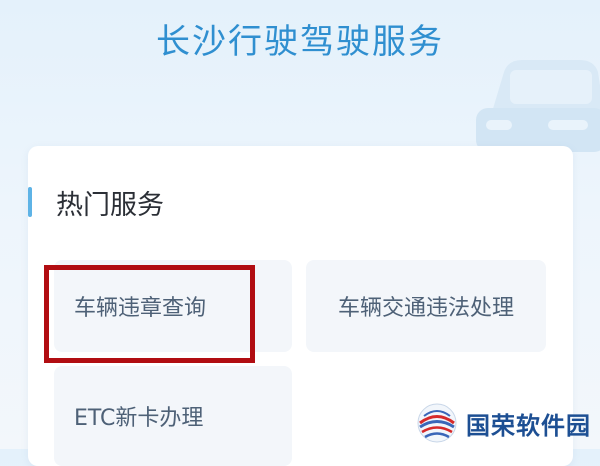 This screenshot has height=466, width=600. What do you see at coordinates (437, 423) in the screenshot?
I see `globe-logo-icon` at bounding box center [437, 423].